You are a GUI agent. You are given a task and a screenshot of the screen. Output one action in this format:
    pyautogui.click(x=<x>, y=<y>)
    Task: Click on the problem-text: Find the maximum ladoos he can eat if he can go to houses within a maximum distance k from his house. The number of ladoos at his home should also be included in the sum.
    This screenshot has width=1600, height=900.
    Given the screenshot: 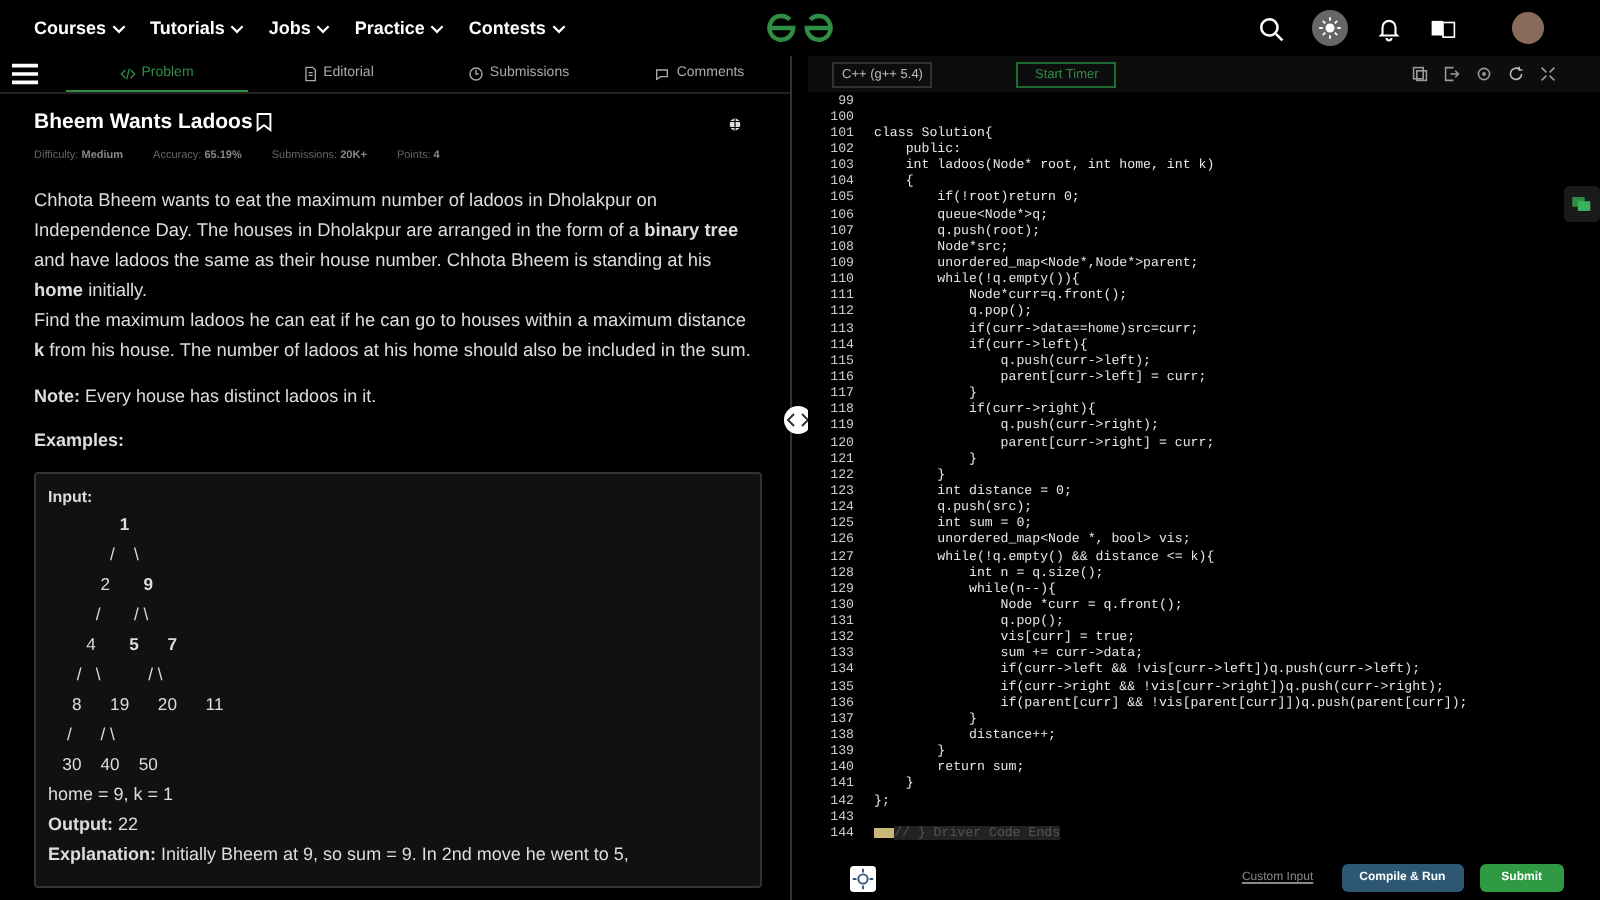 What is the action you would take?
    pyautogui.click(x=393, y=336)
    